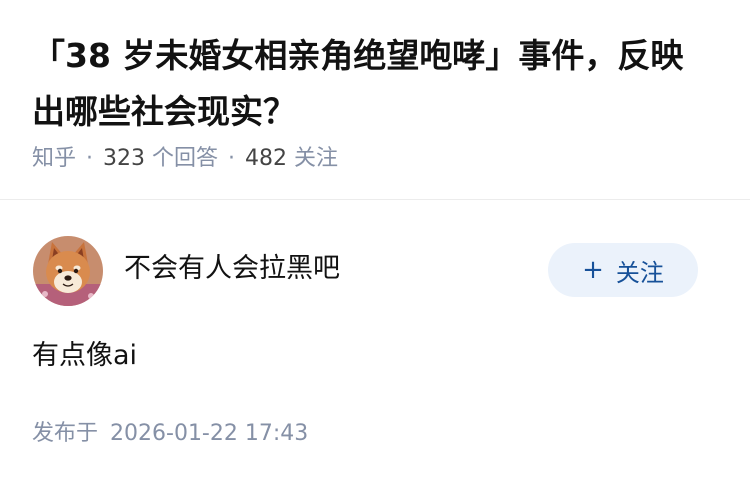  What do you see at coordinates (639, 272) in the screenshot?
I see `follow-button-label: 关注` at bounding box center [639, 272].